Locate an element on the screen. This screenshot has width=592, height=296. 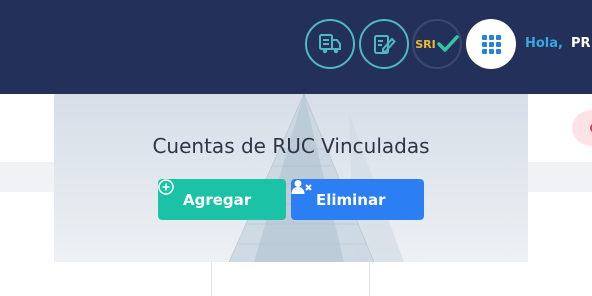
documents-button is located at coordinates (384, 44).